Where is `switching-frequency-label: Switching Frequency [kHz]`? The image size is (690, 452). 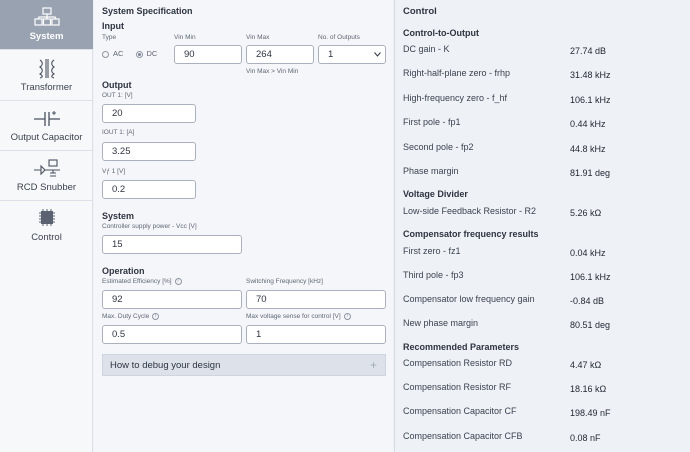
switching-frequency-label: Switching Frequency [kHz] is located at coordinates (284, 281).